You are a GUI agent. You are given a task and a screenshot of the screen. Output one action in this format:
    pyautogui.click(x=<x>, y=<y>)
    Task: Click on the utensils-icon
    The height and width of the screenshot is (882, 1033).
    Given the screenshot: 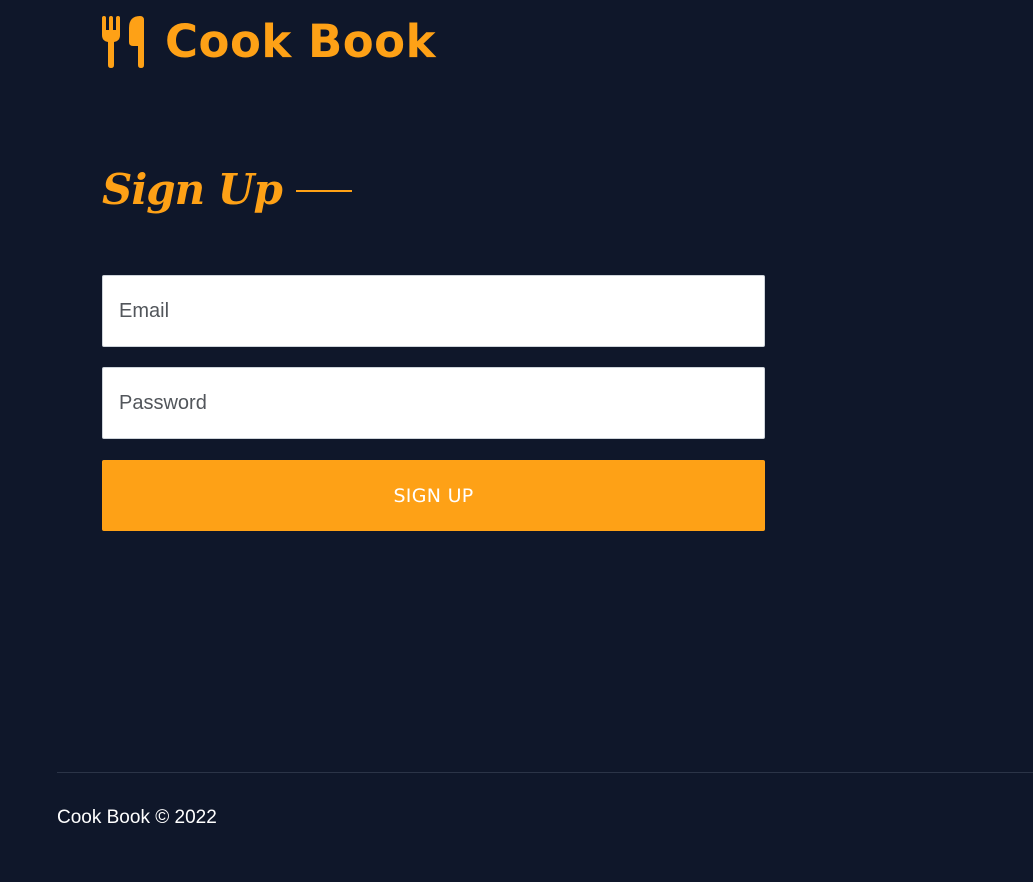 What is the action you would take?
    pyautogui.click(x=123, y=42)
    